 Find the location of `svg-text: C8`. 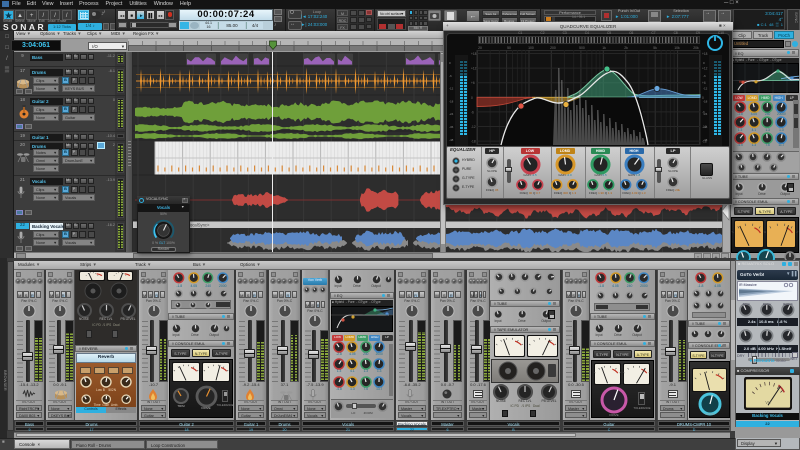

svg-text: C8 is located at coordinates (676, 33).